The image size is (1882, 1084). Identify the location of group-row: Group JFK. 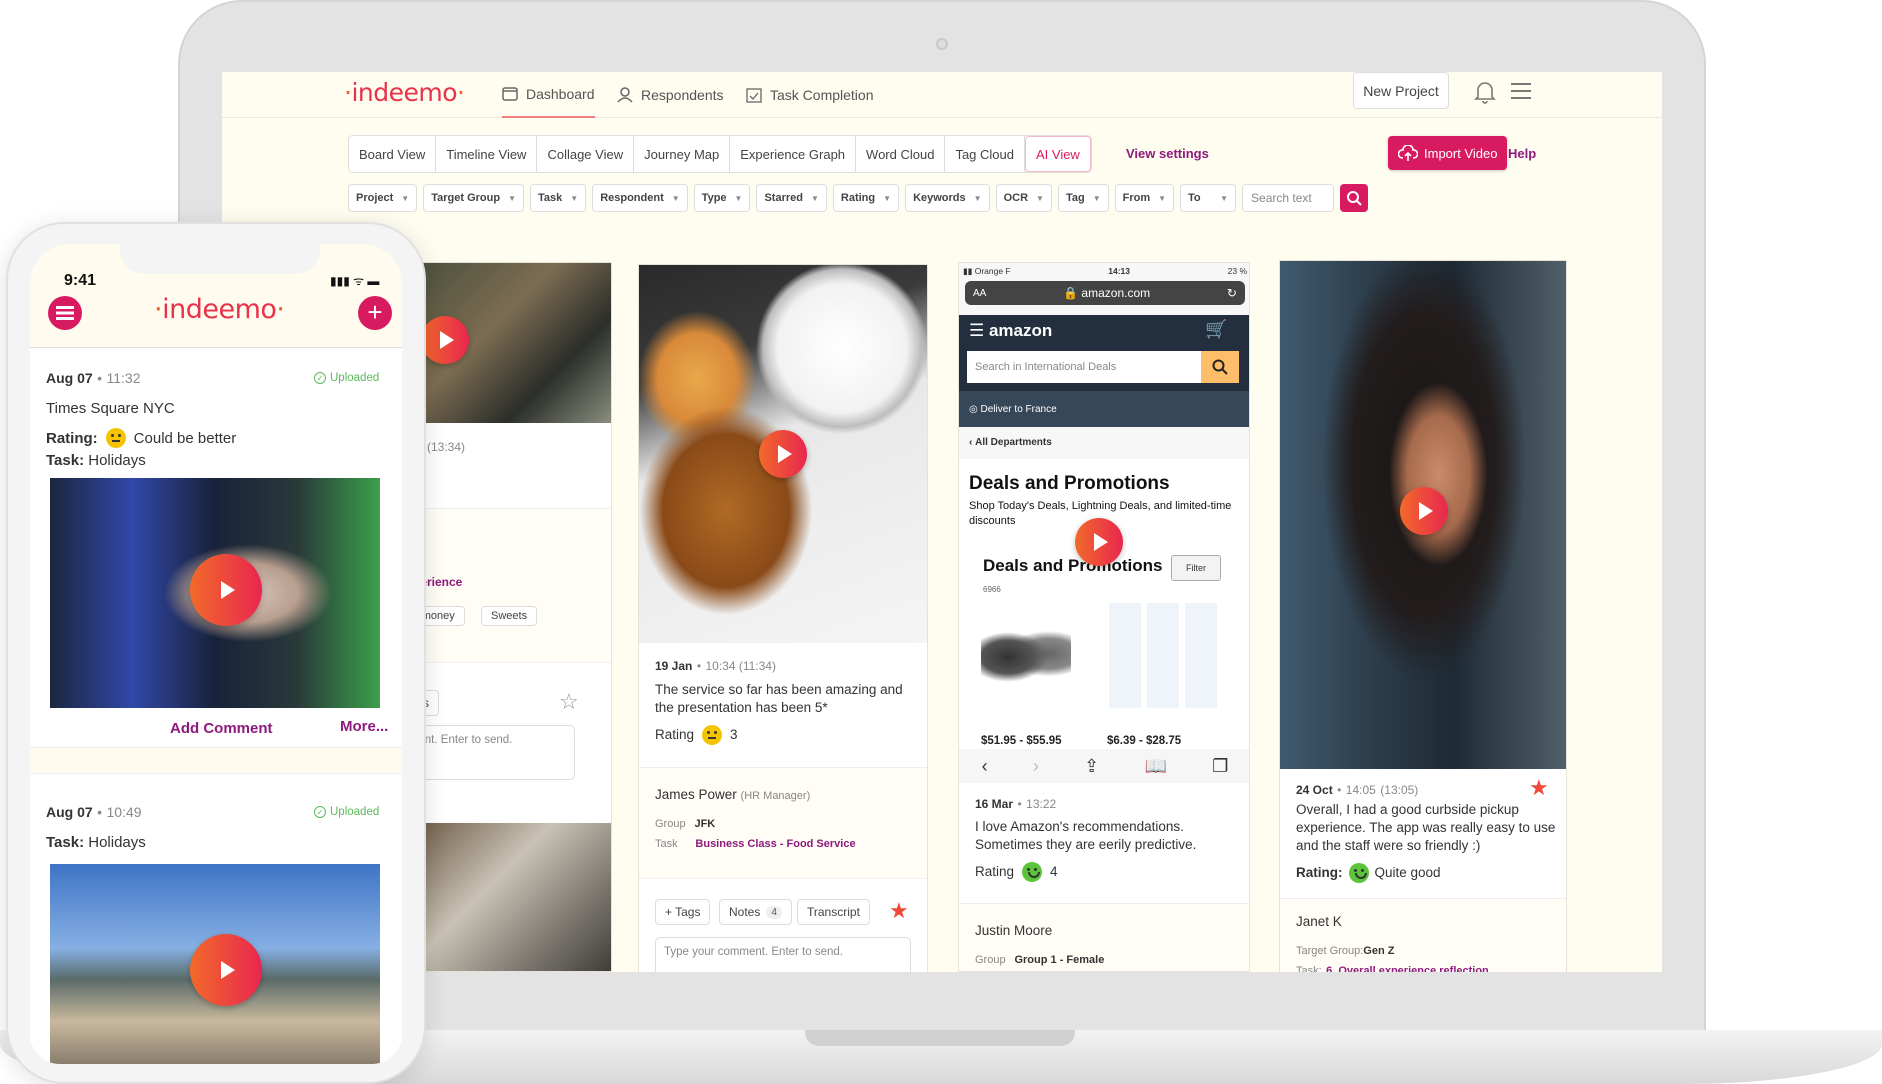
(685, 824).